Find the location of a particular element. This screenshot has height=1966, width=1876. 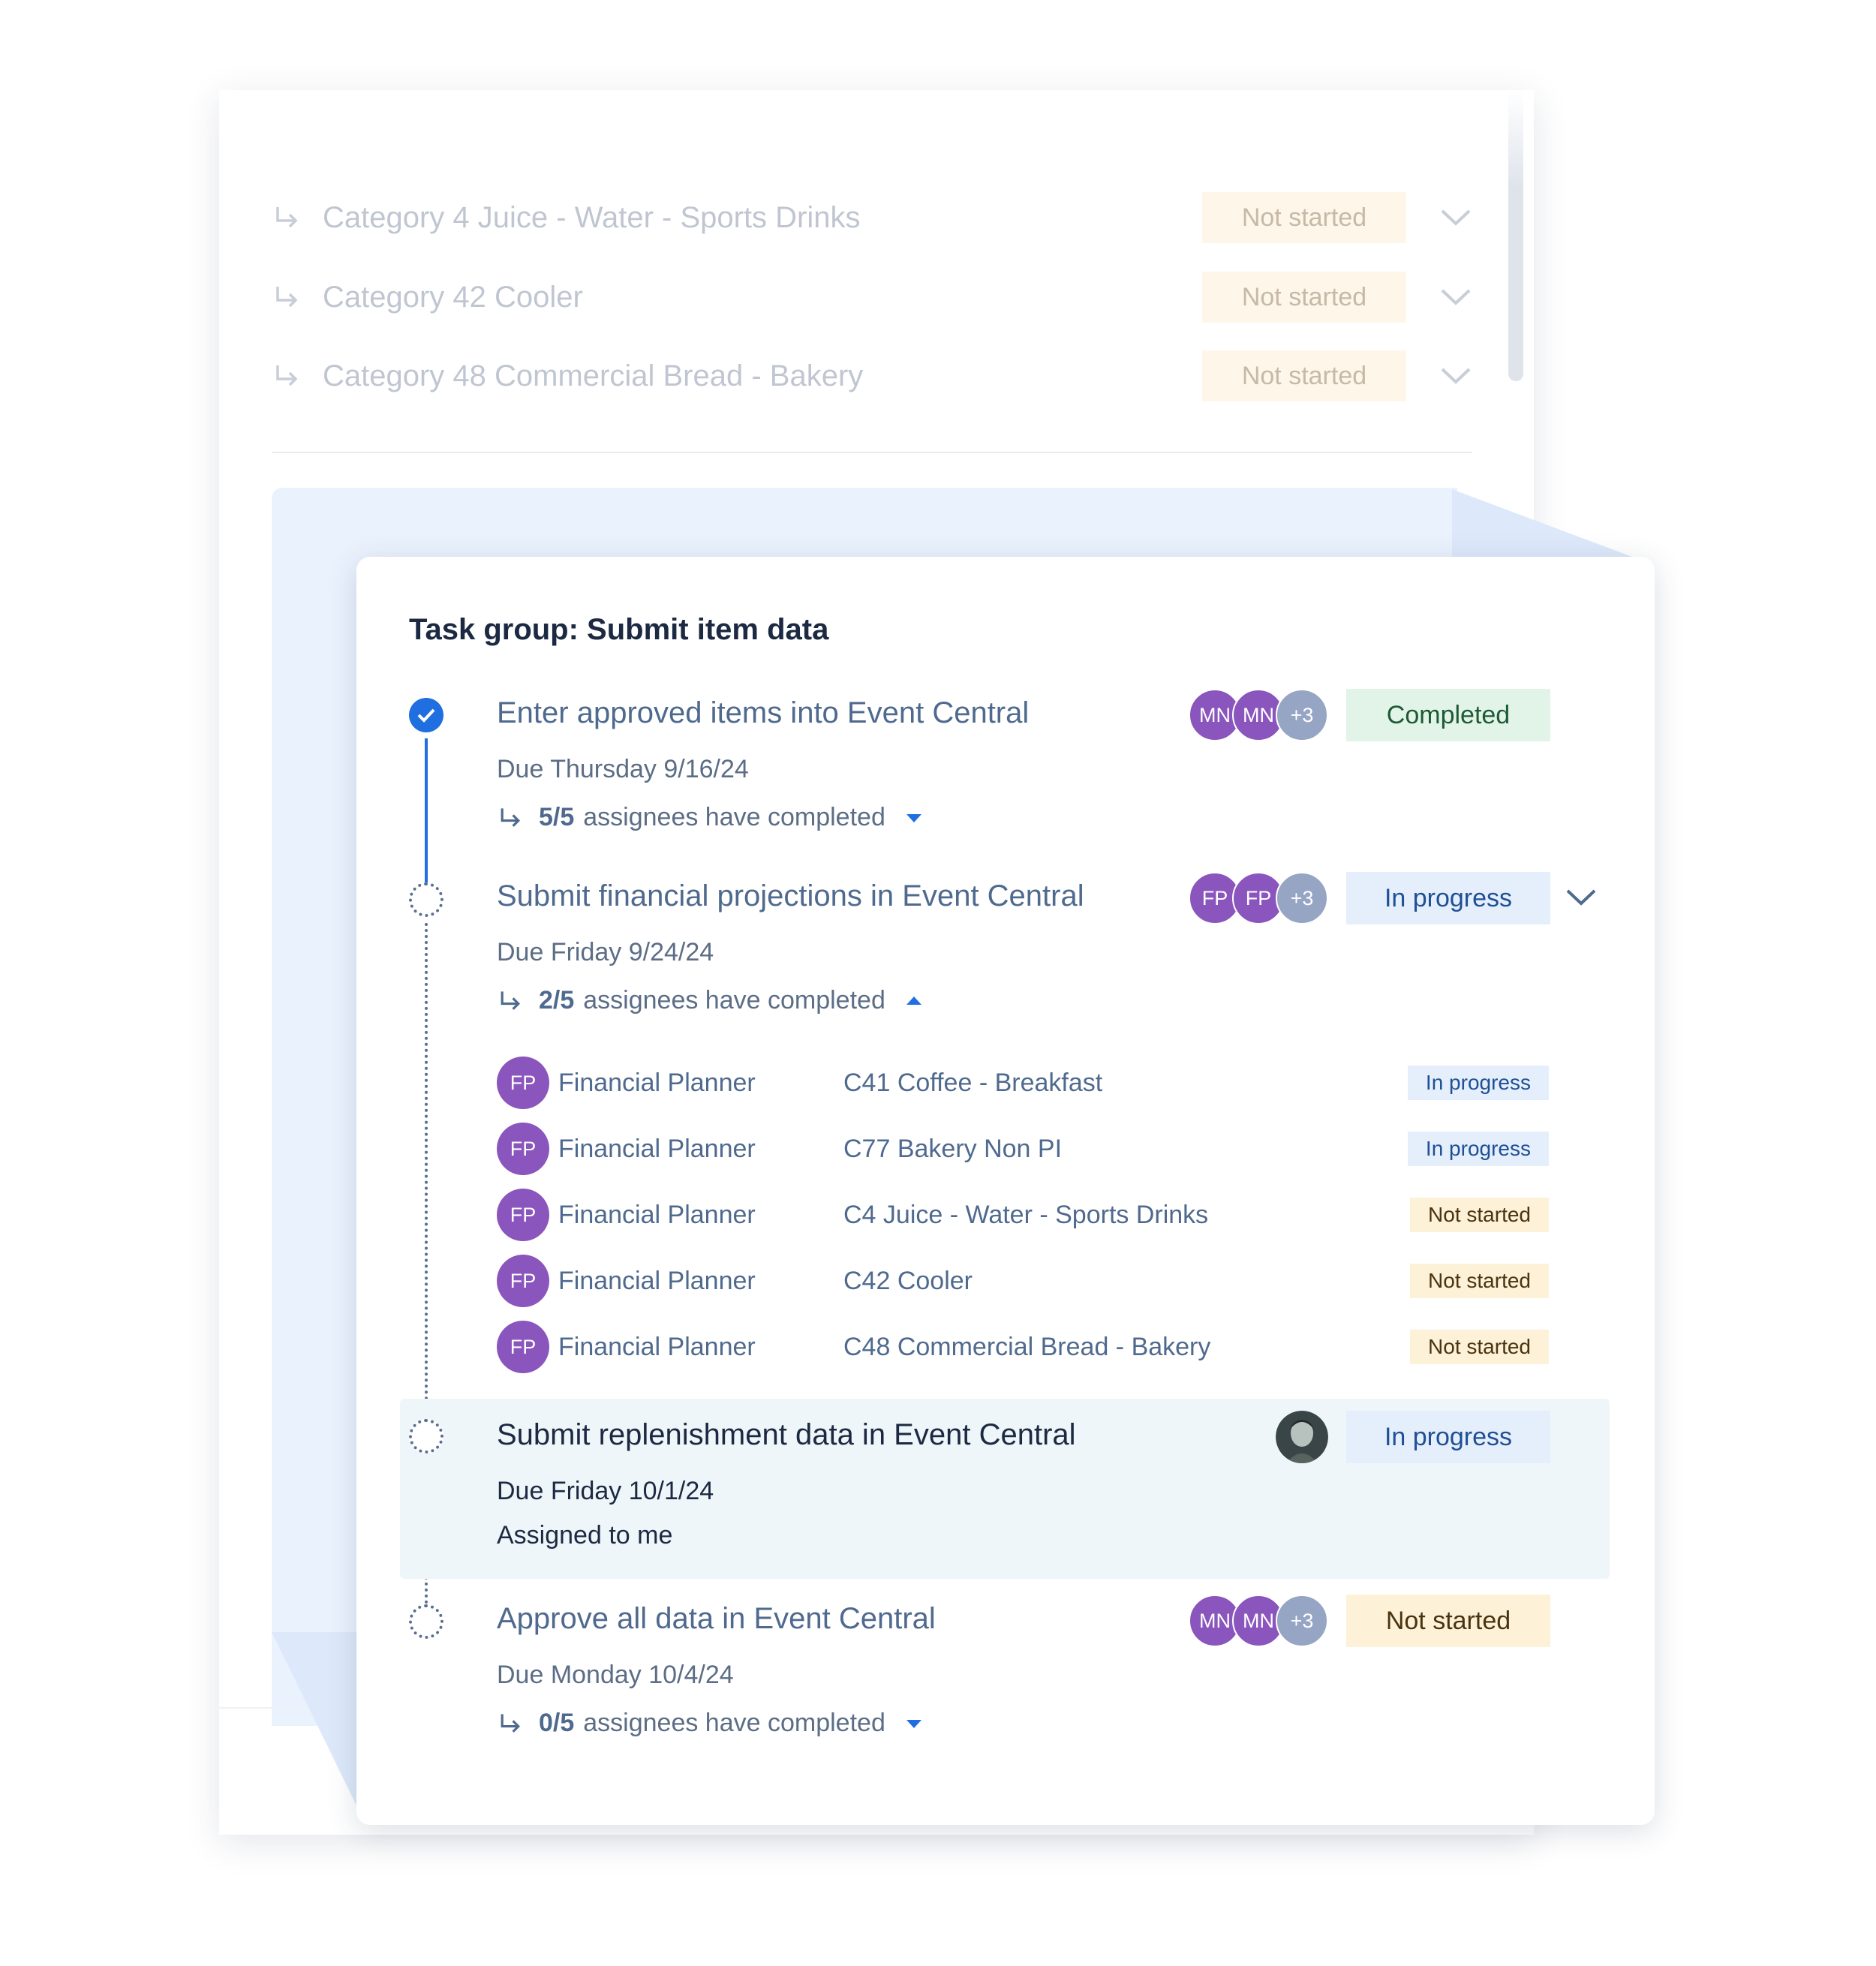

assignee-category: C77 Bakery Non PI is located at coordinates (953, 1148).